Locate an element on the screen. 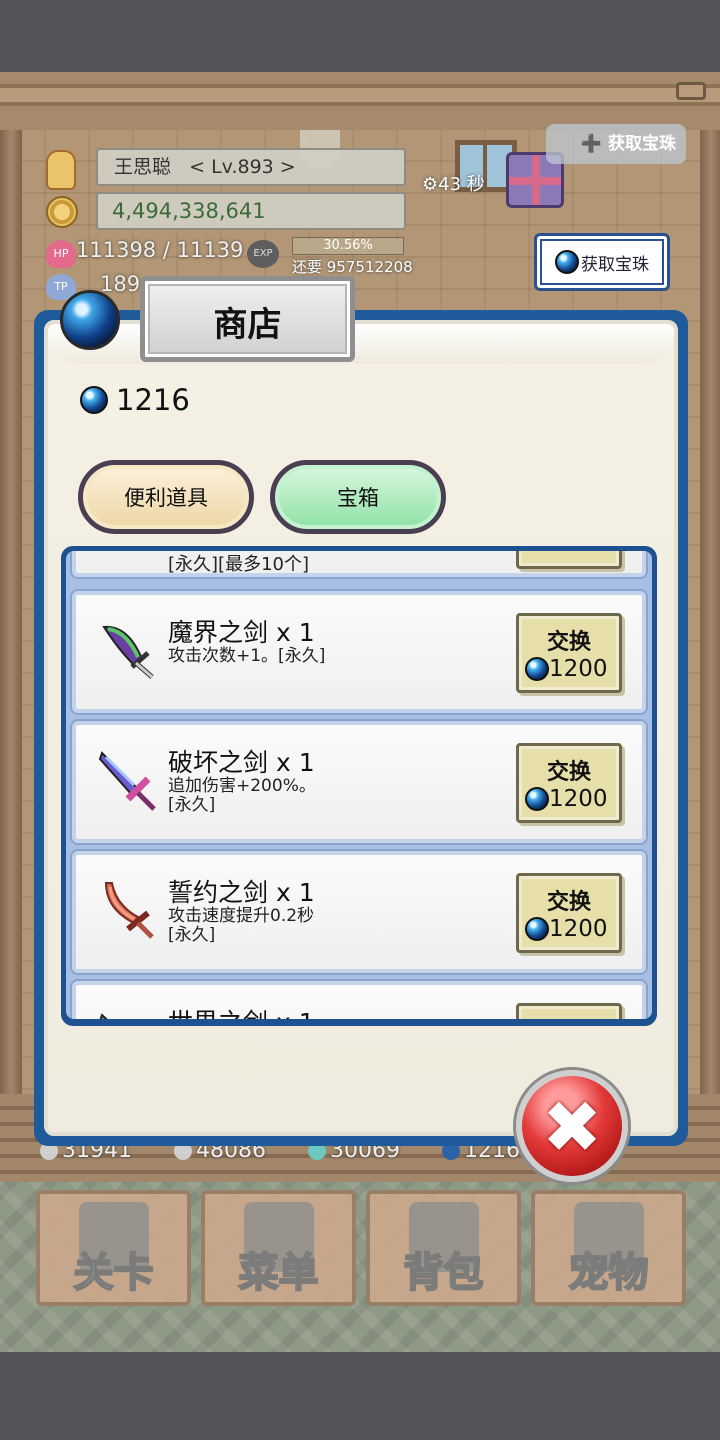  bottom-nav: 关卡 菜单 背包 宠物 is located at coordinates (361, 1248).